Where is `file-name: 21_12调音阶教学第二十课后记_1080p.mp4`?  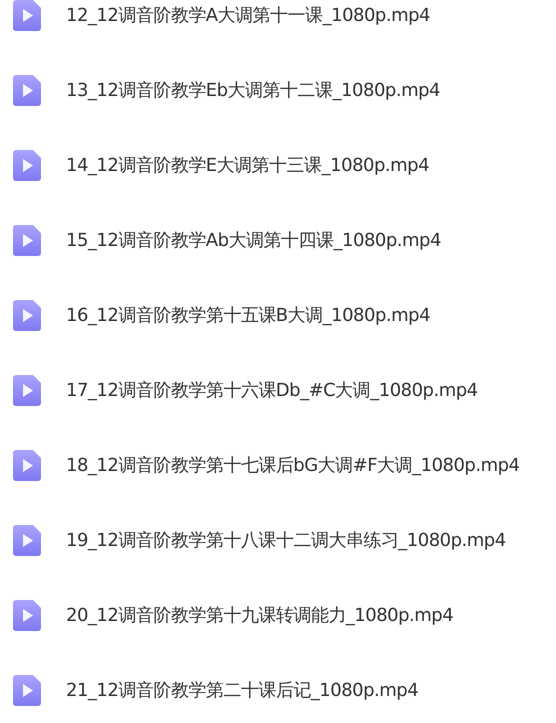
file-name: 21_12调音阶教学第二十课后记_1080p.mp4 is located at coordinates (242, 690).